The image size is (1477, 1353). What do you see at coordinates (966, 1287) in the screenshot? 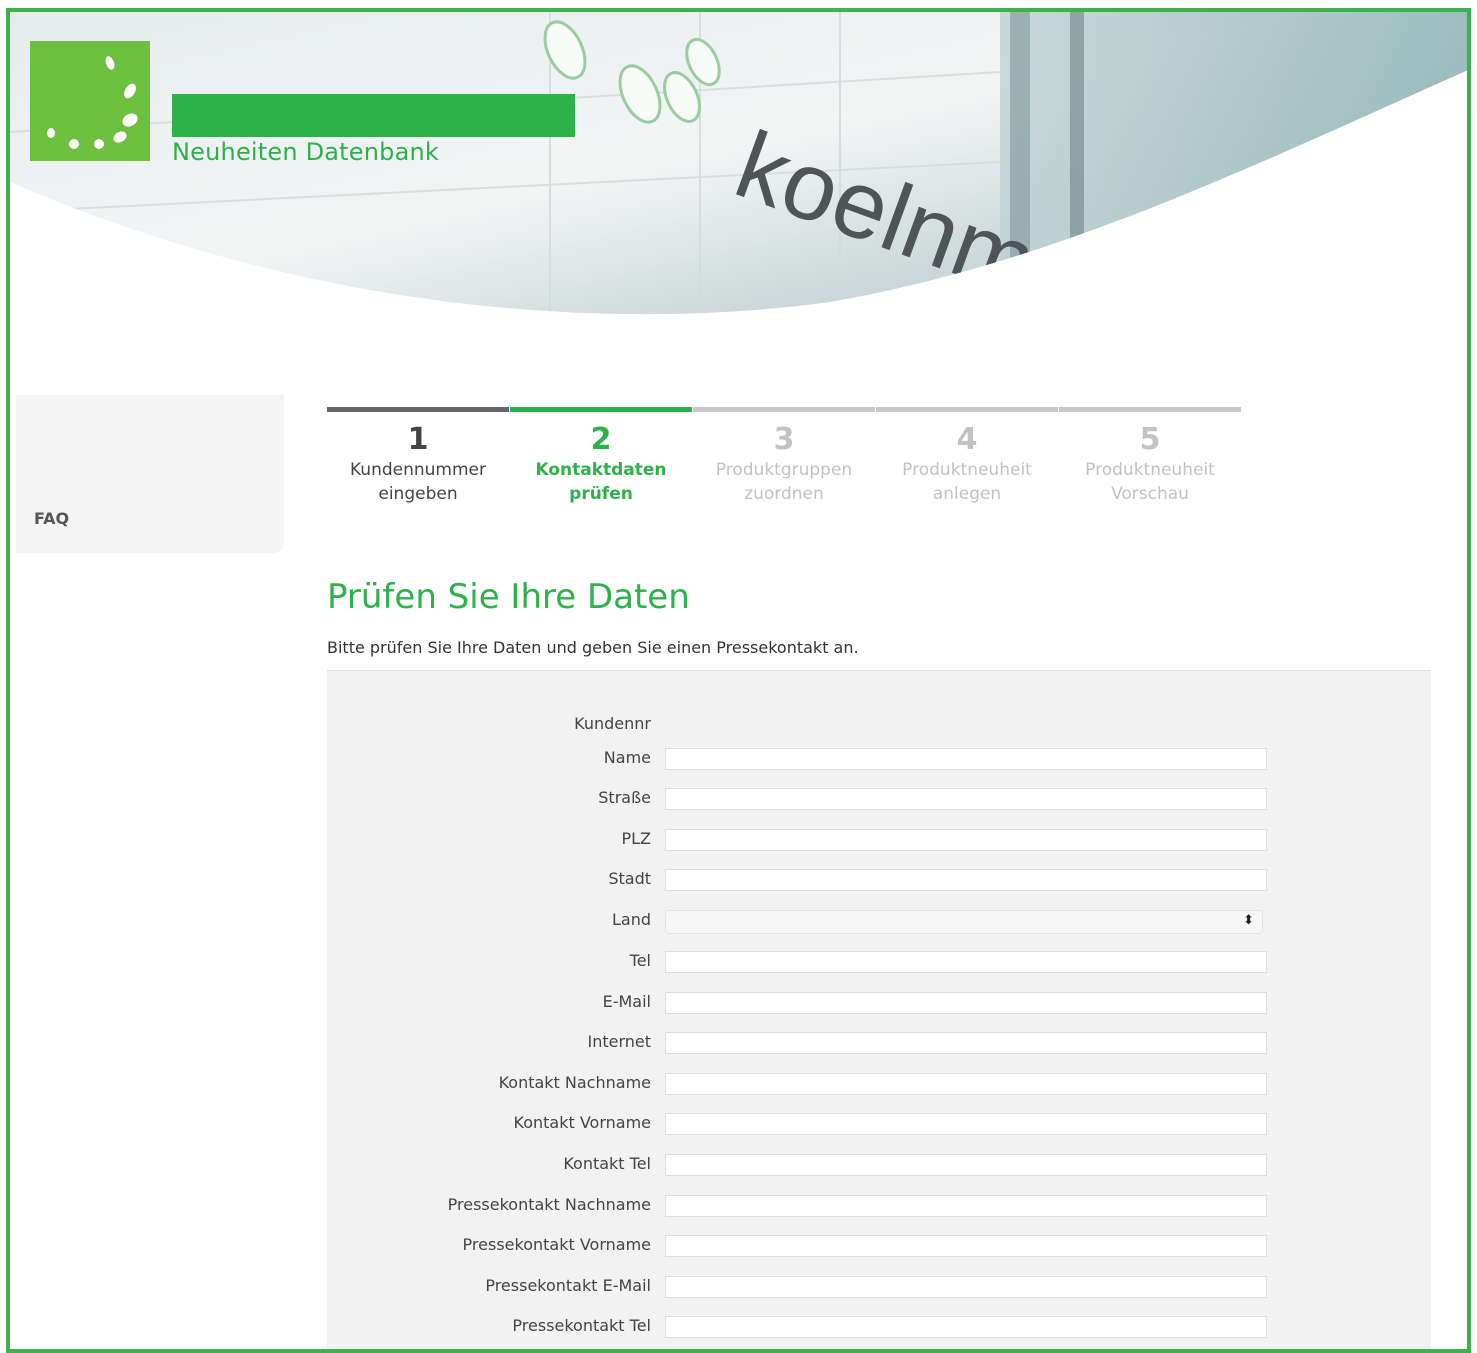
I see `pressekontakt-email-input` at bounding box center [966, 1287].